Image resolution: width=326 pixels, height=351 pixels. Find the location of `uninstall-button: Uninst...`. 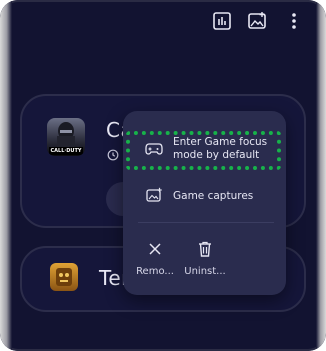

uninstall-button: Uninst... is located at coordinates (205, 258).